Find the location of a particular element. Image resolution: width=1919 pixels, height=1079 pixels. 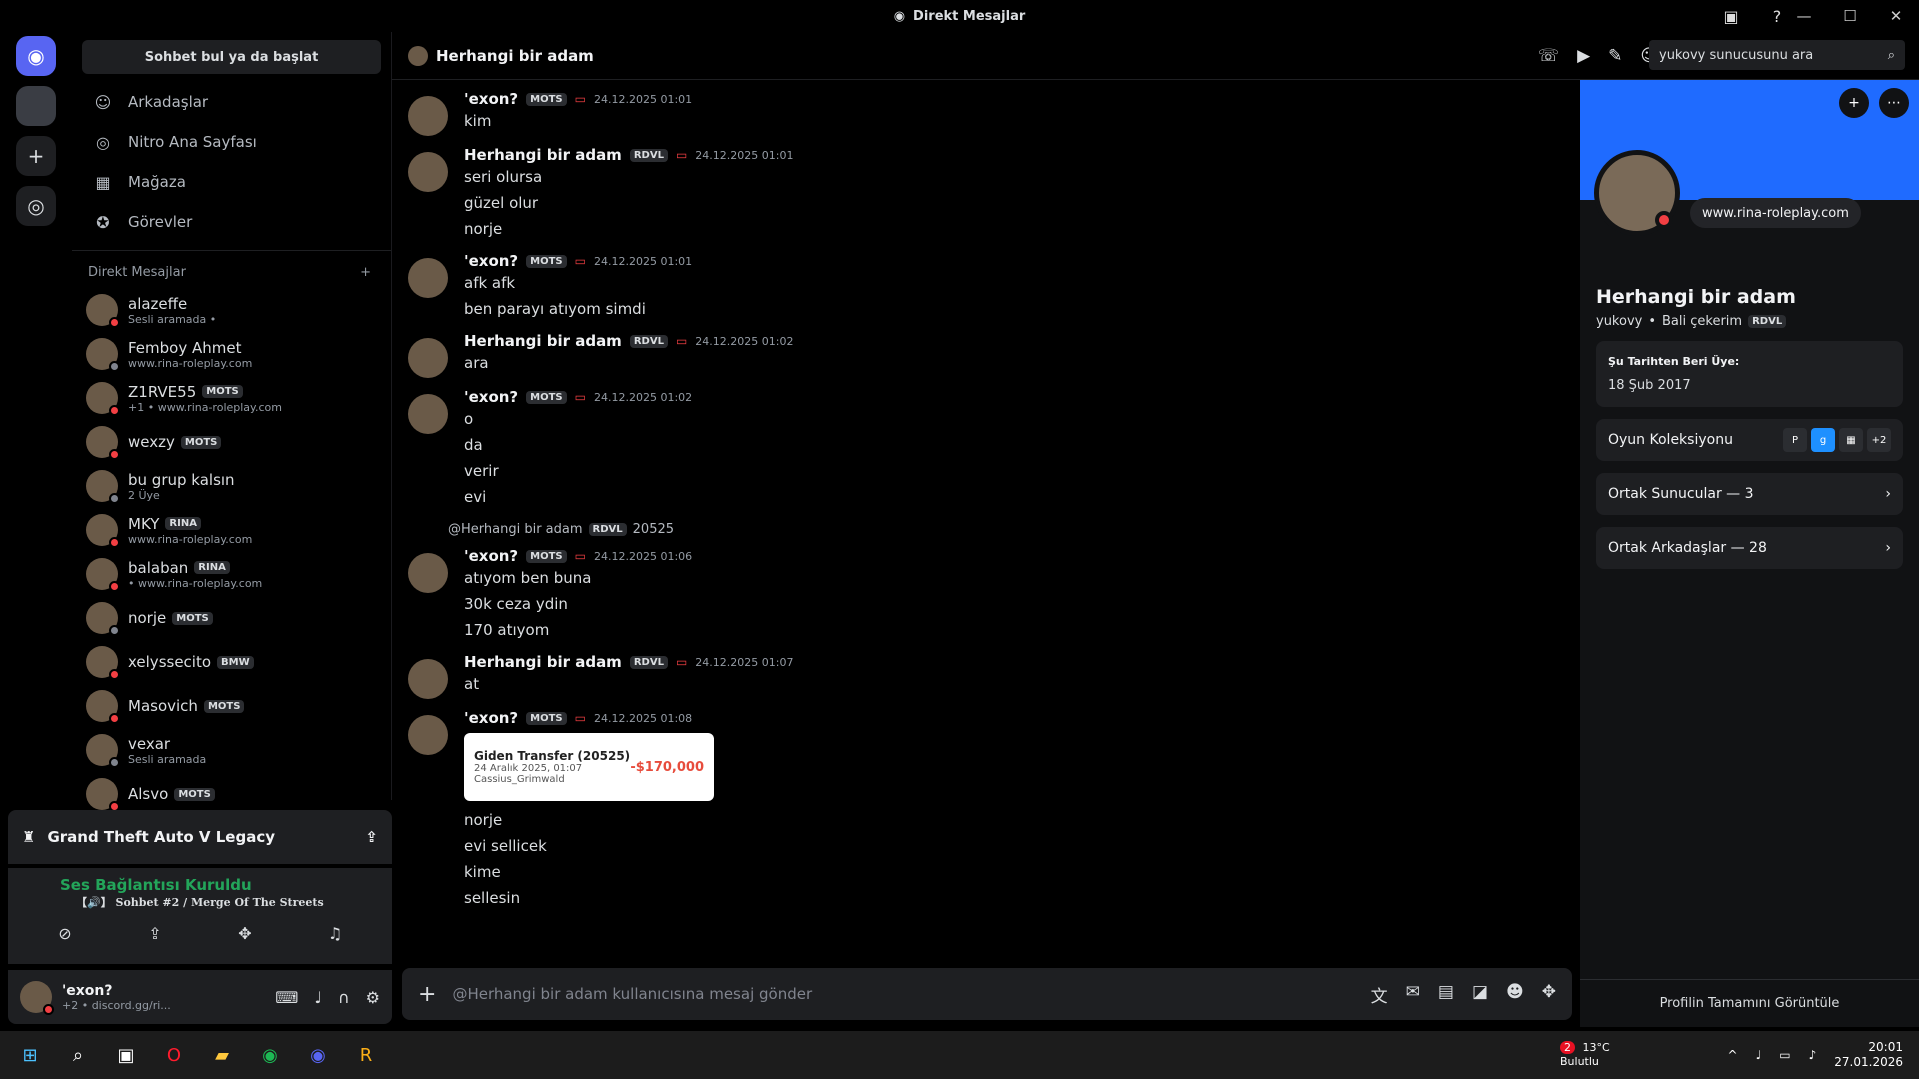

voice-channel: 【🔊】 Sohbet #2 / Merge Of The Streets is located at coordinates (200, 902).